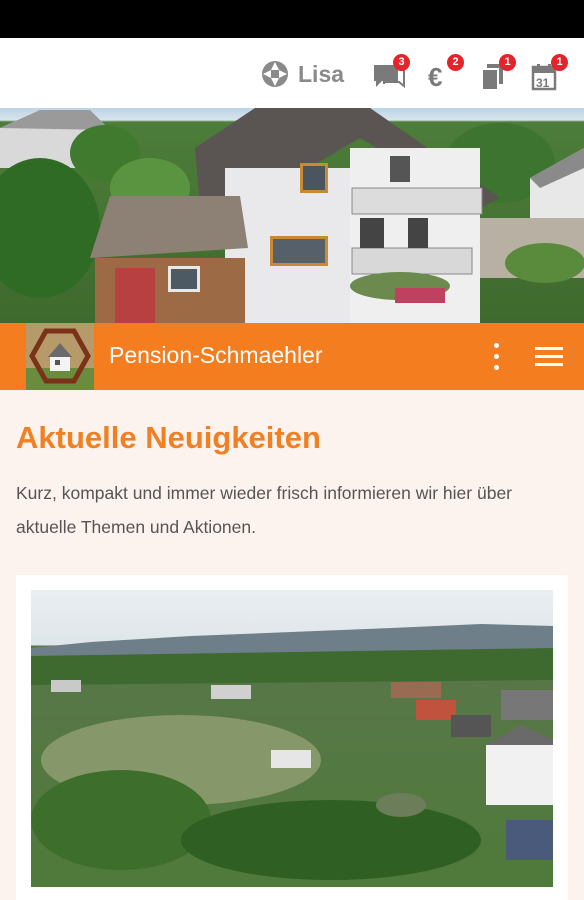  I want to click on calendar-button: 31 1, so click(548, 75).